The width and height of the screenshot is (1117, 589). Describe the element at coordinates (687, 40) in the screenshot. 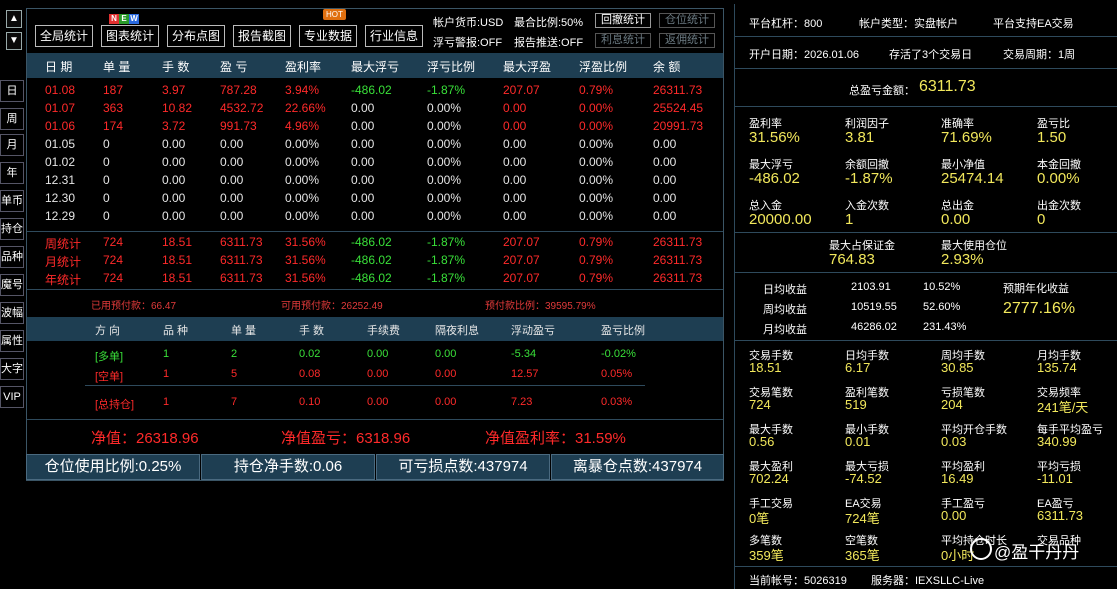

I see `rebate-stats-button: 返佣统计` at that location.